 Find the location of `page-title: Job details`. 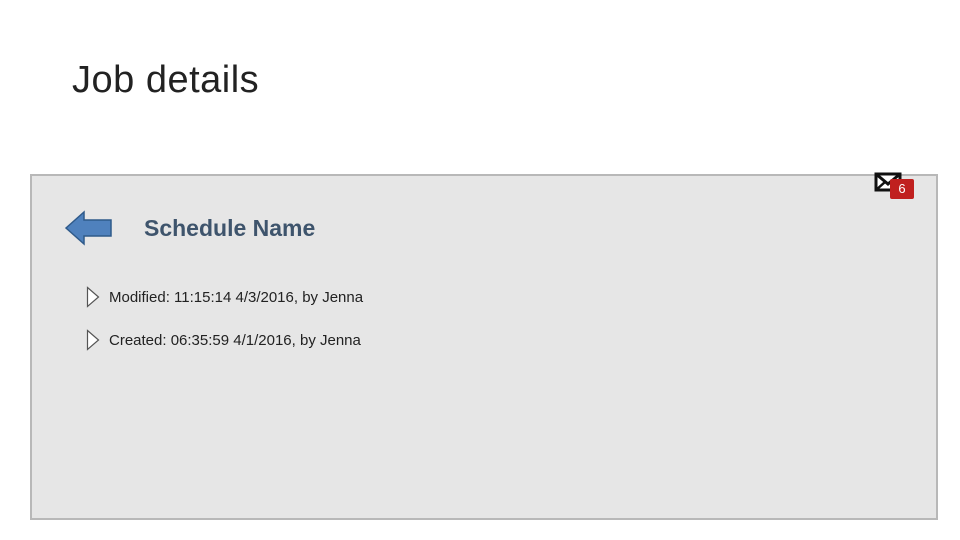

page-title: Job details is located at coordinates (166, 80).